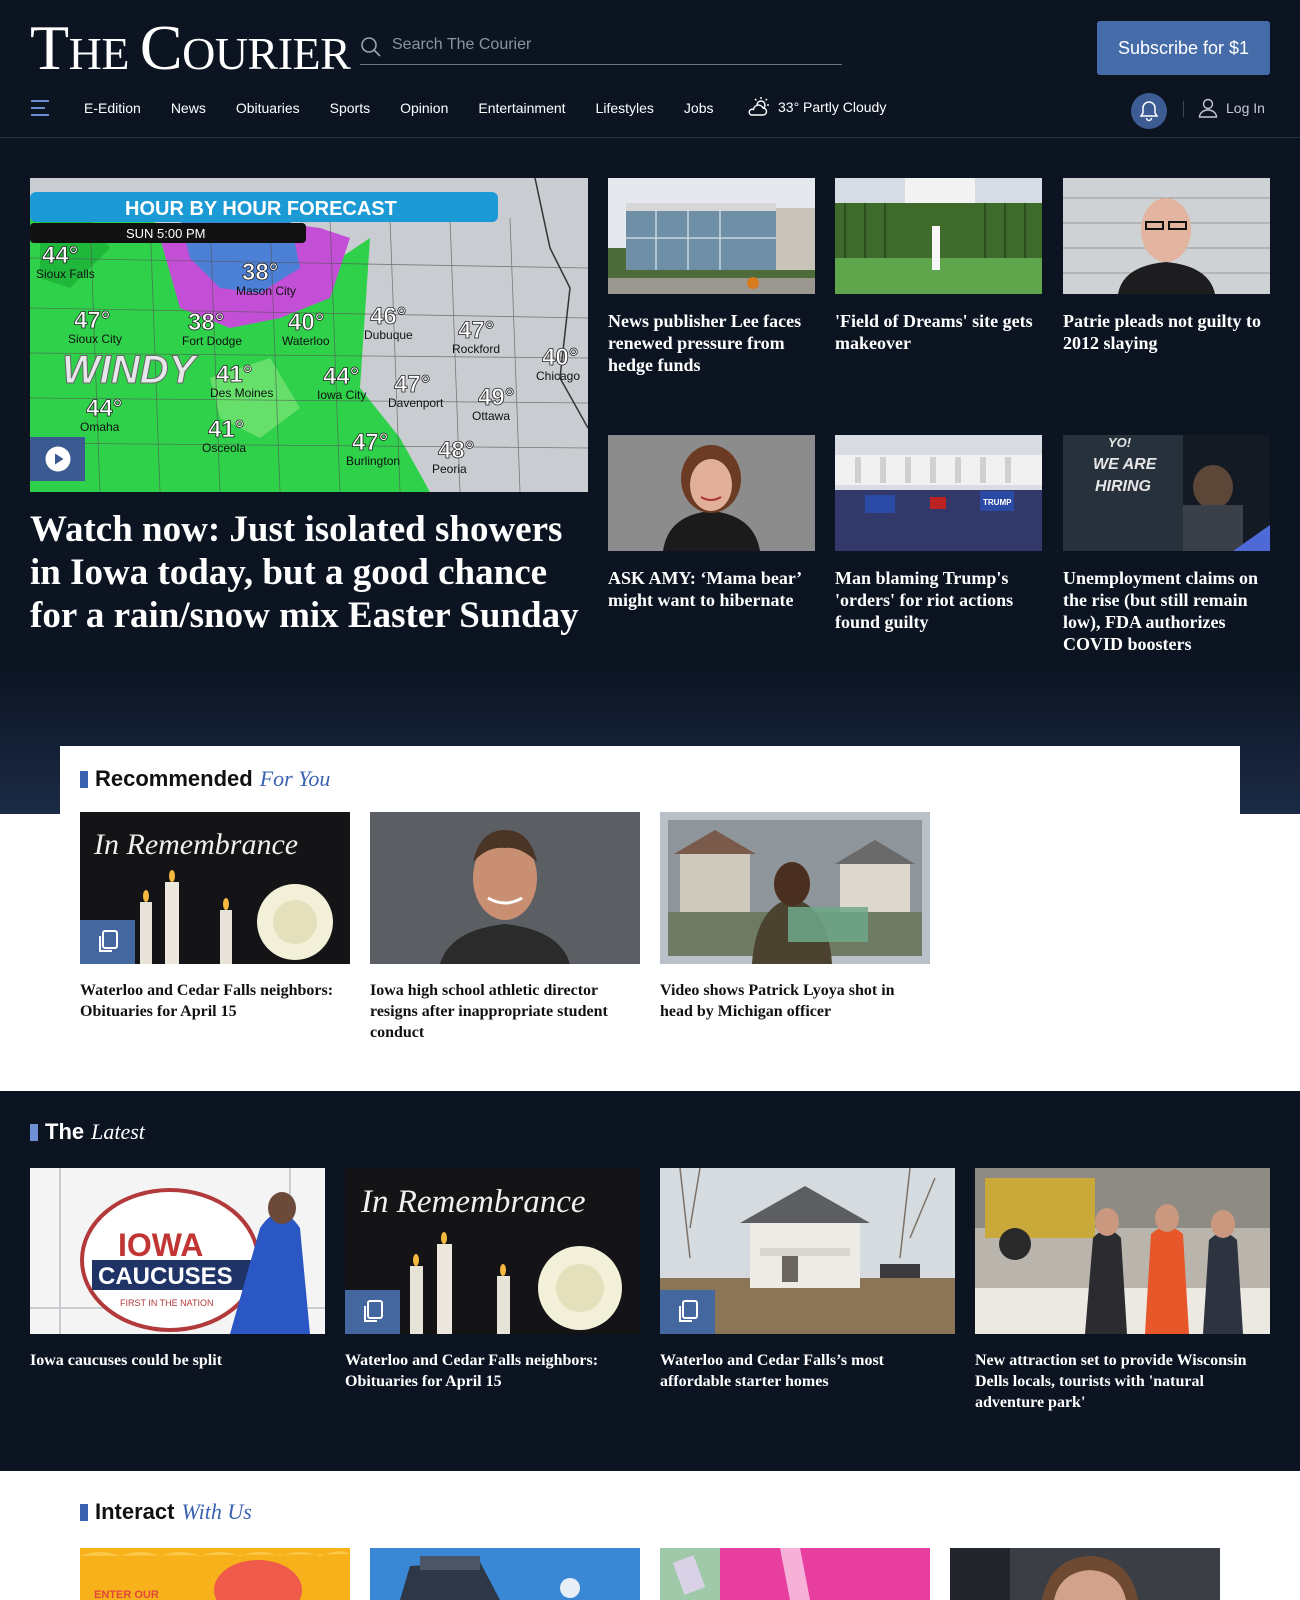 Image resolution: width=1300 pixels, height=1600 pixels. What do you see at coordinates (177, 1251) in the screenshot?
I see `card-thumbnail: IOWA CAUCUSES FIRST IN THE NATION` at bounding box center [177, 1251].